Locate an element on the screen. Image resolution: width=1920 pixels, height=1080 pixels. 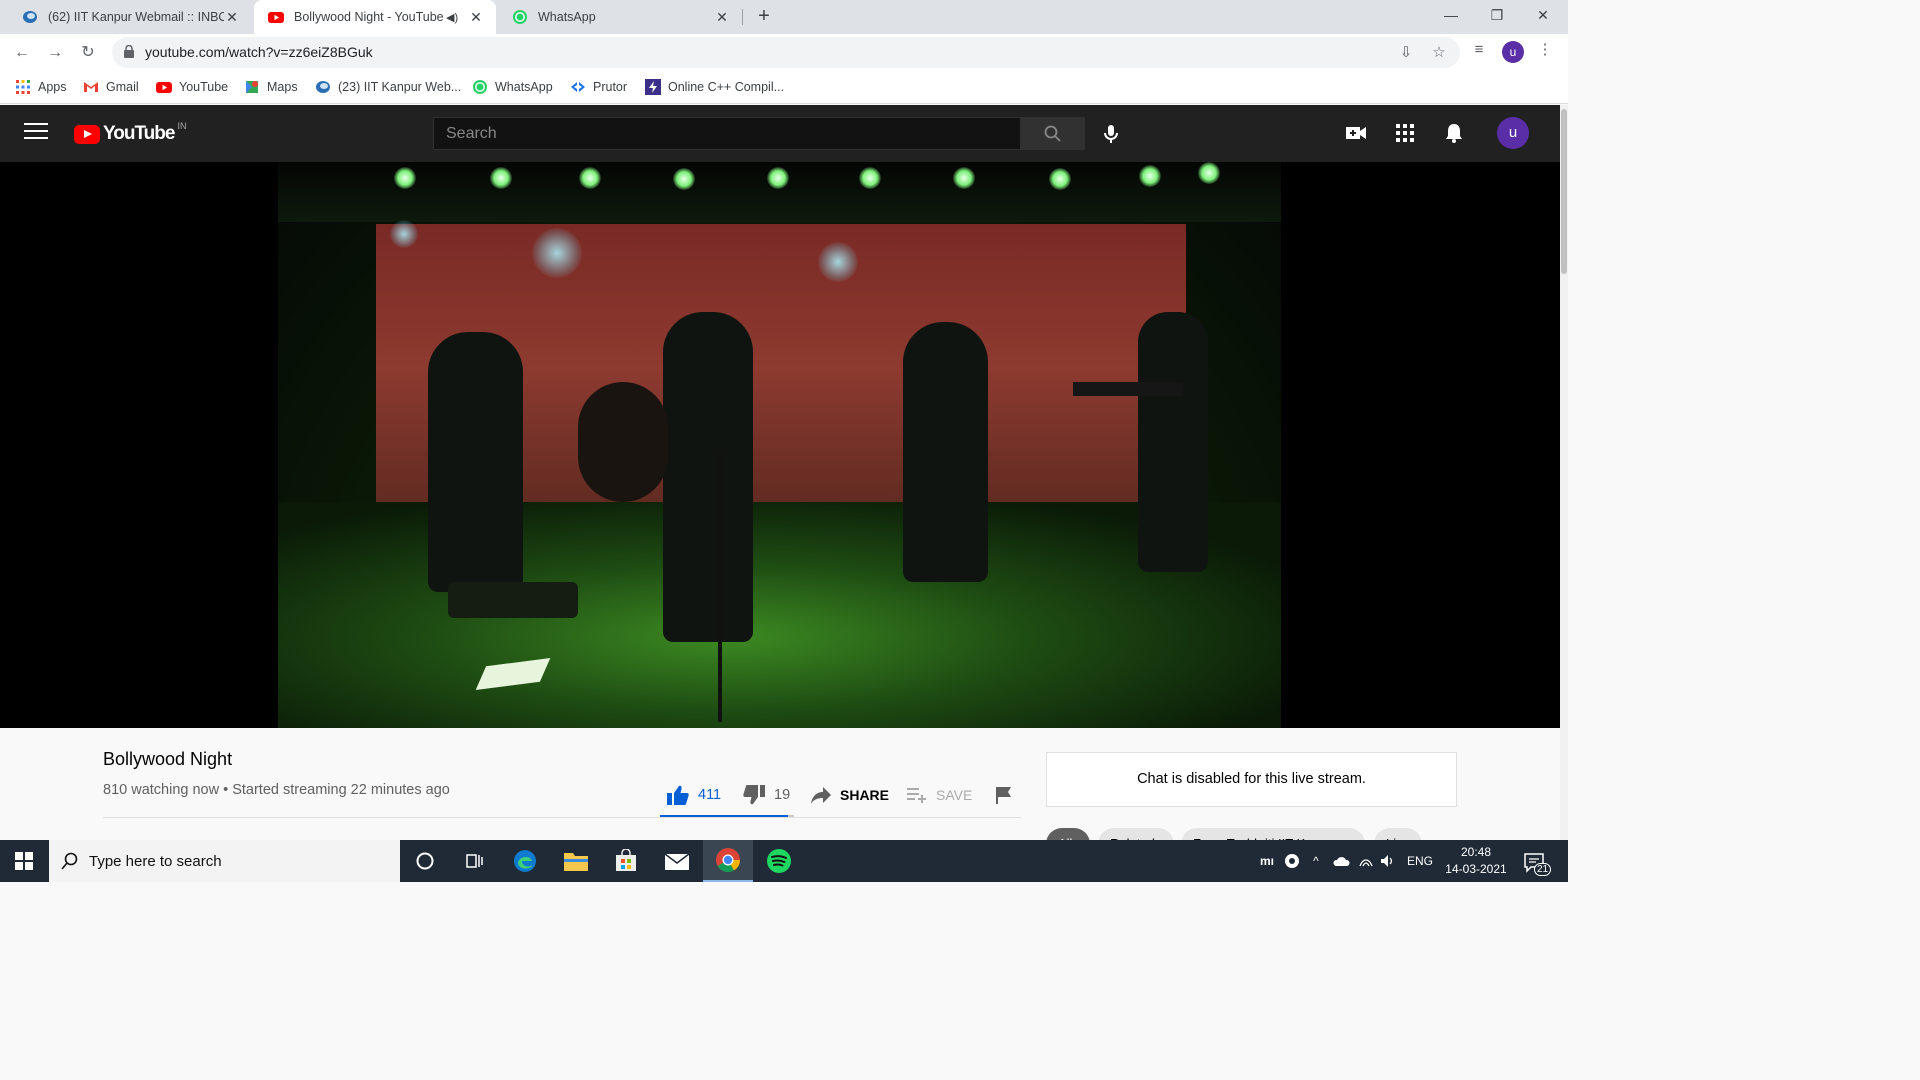
bookmark-label: Maps is located at coordinates (282, 87).